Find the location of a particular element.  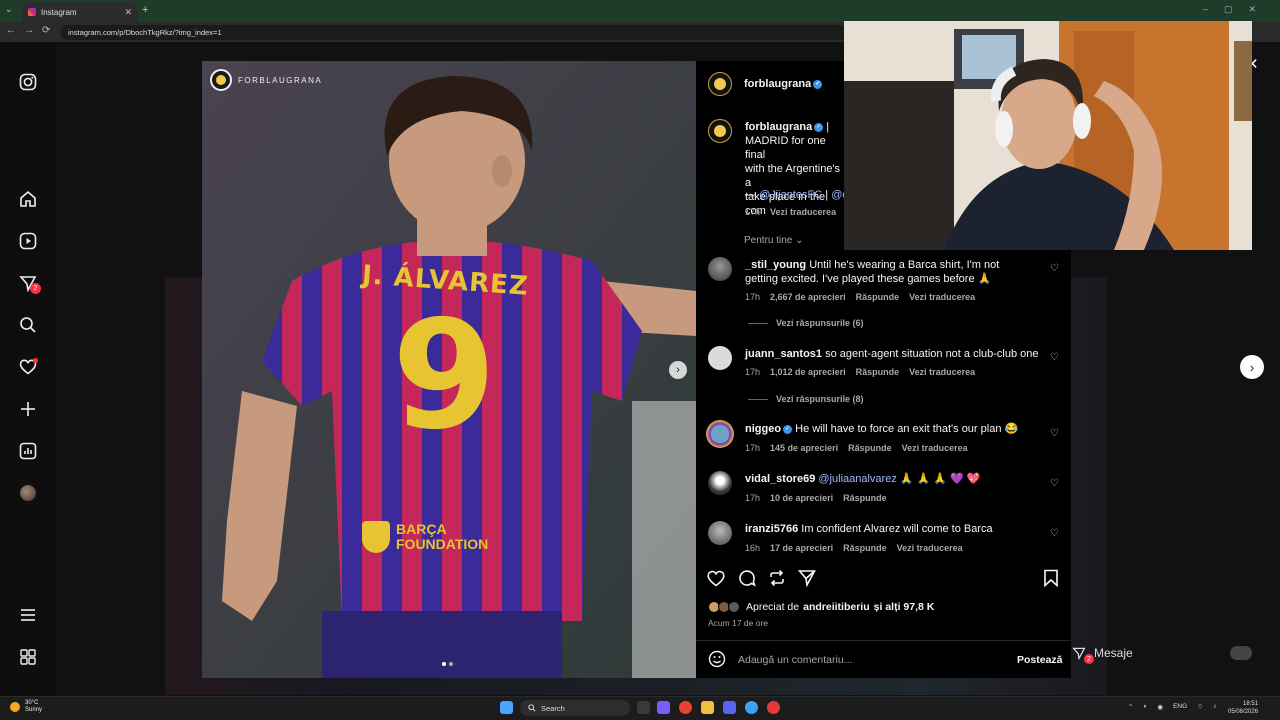

file-explorer-icon is located at coordinates (707, 707).